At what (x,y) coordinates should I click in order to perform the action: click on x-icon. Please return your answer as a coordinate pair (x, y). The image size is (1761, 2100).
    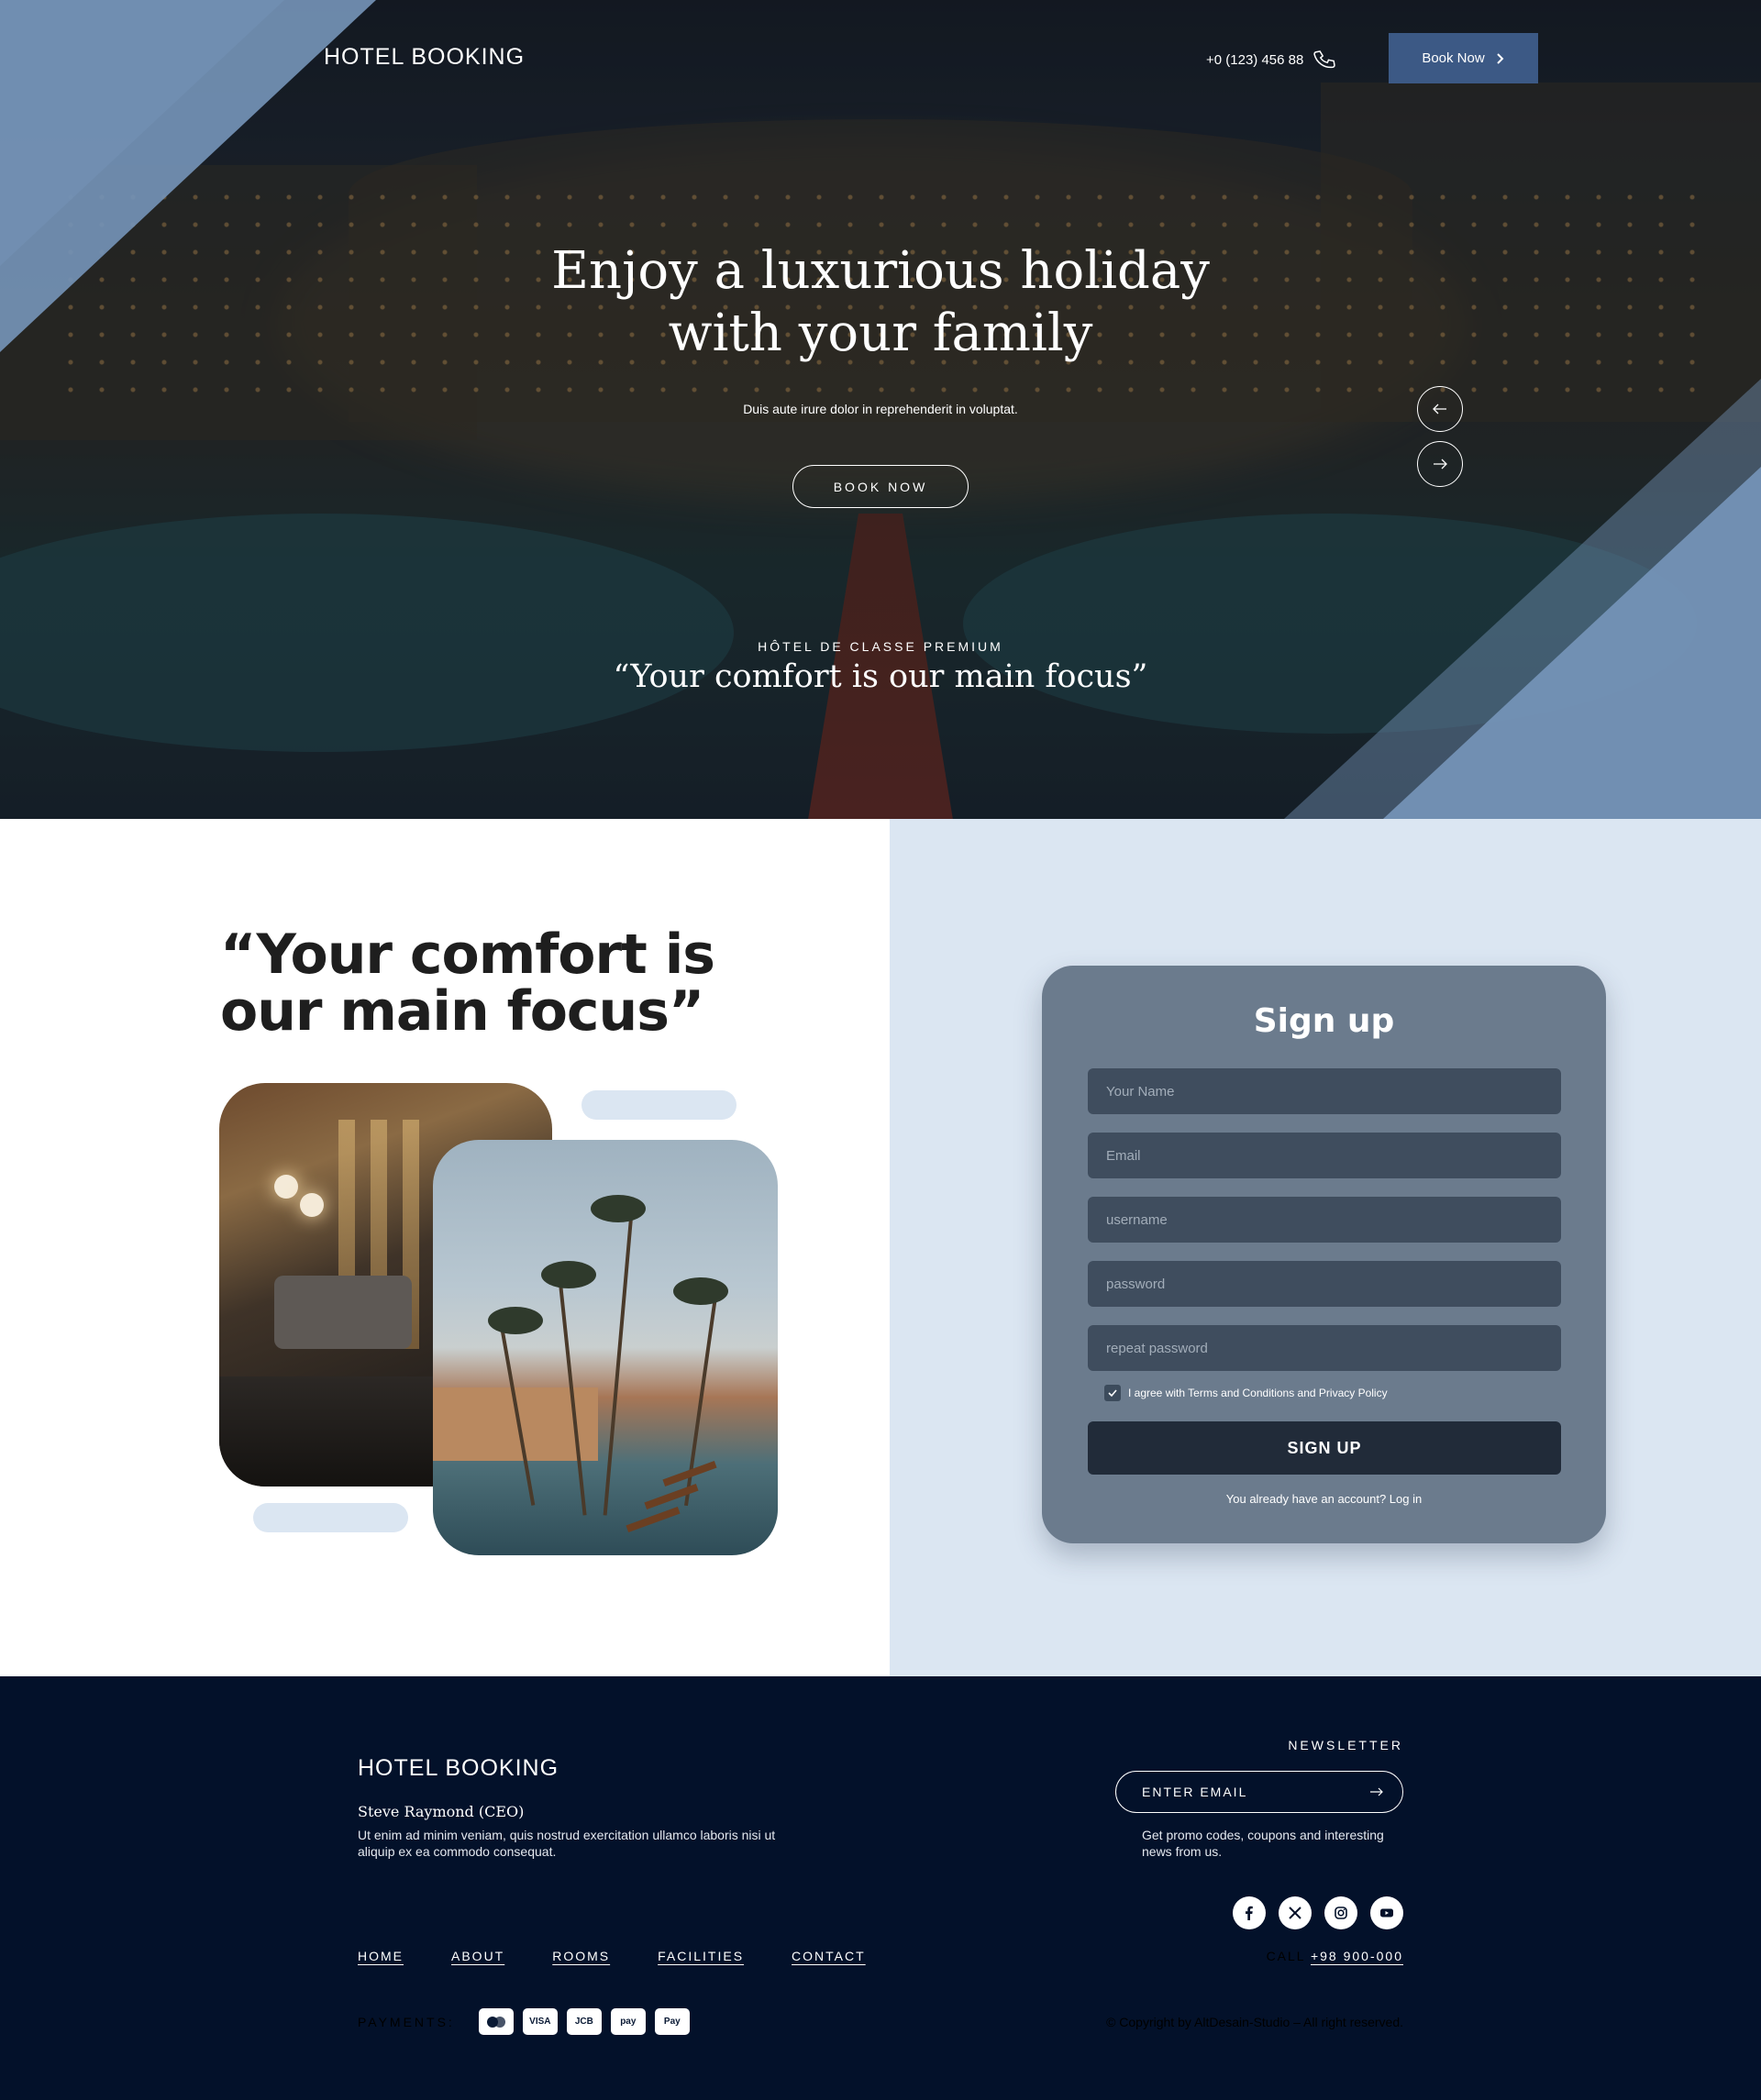
    Looking at the image, I should click on (1295, 1913).